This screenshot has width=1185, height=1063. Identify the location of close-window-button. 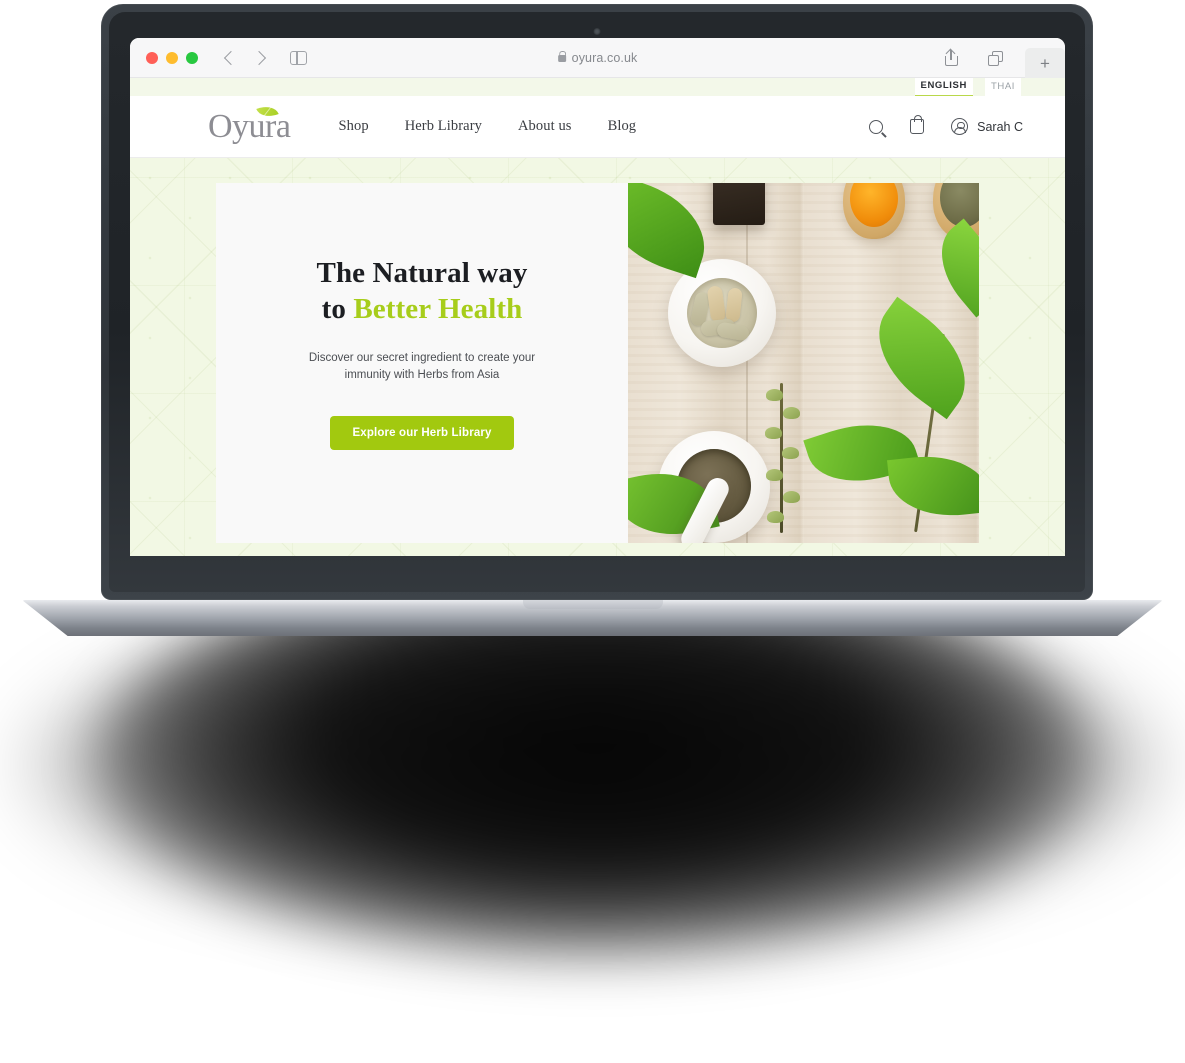
(152, 57).